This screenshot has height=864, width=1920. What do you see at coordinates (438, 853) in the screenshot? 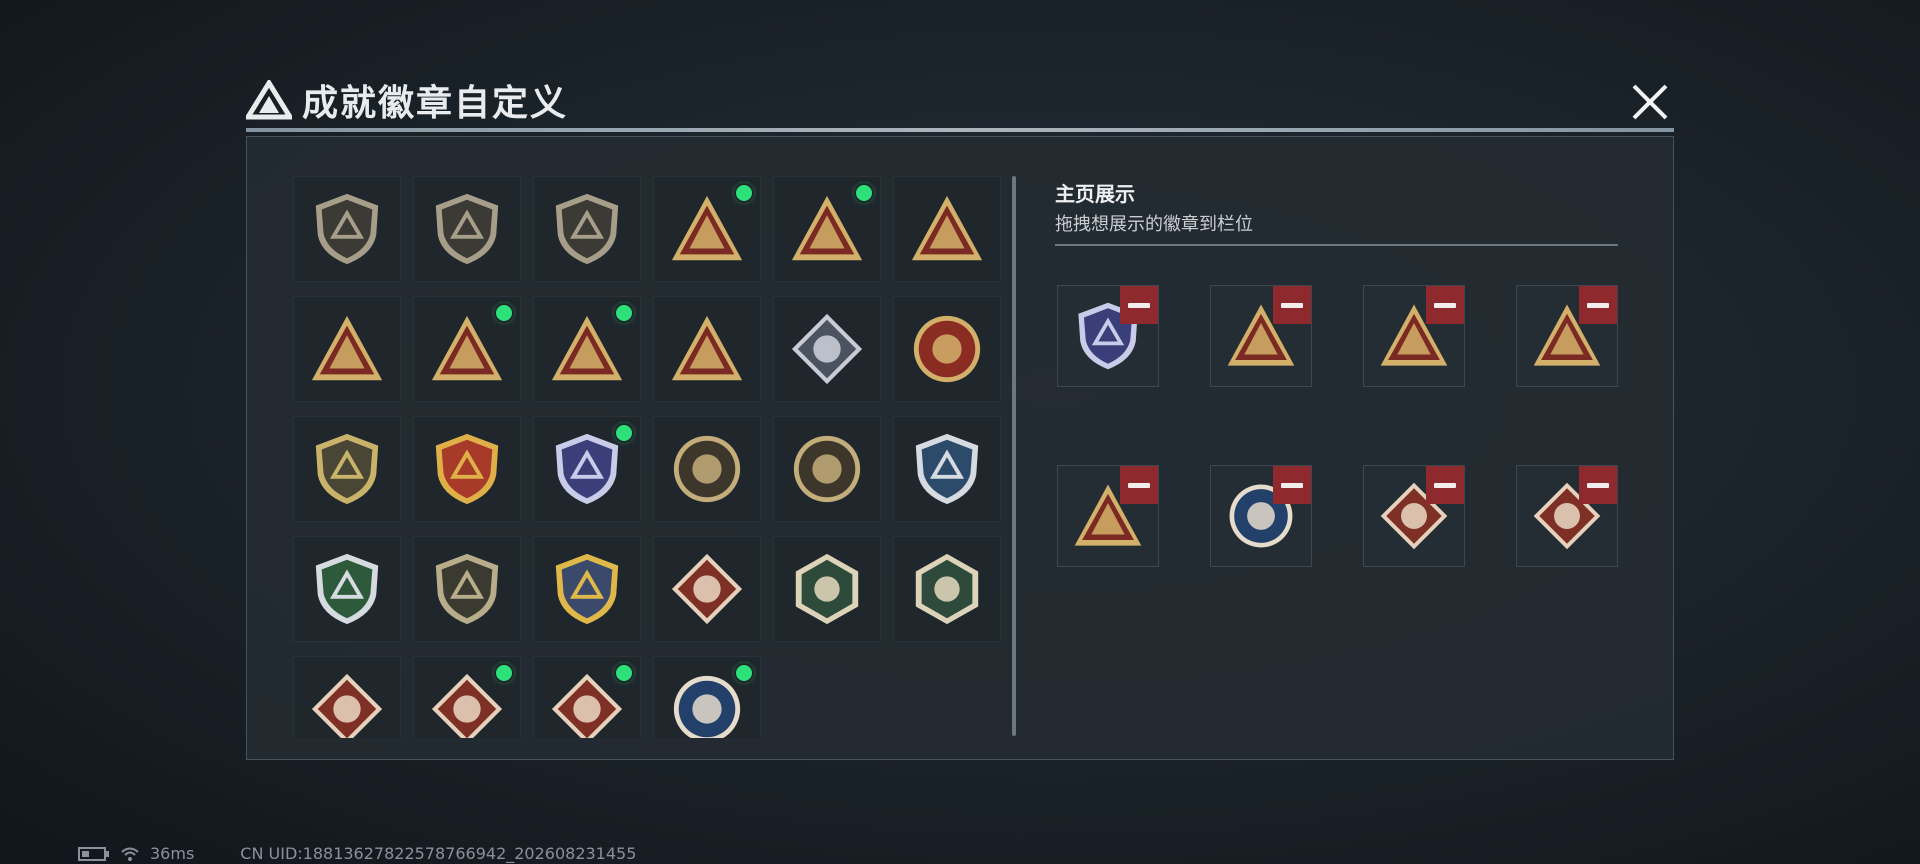
I see `player-uid: CN UID:18813627822578766942_202608231455` at bounding box center [438, 853].